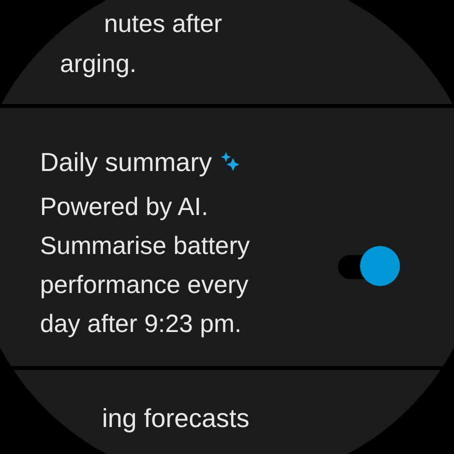 This screenshot has width=454, height=454. Describe the element at coordinates (98, 64) in the screenshot. I see `description-line: arging.` at that location.